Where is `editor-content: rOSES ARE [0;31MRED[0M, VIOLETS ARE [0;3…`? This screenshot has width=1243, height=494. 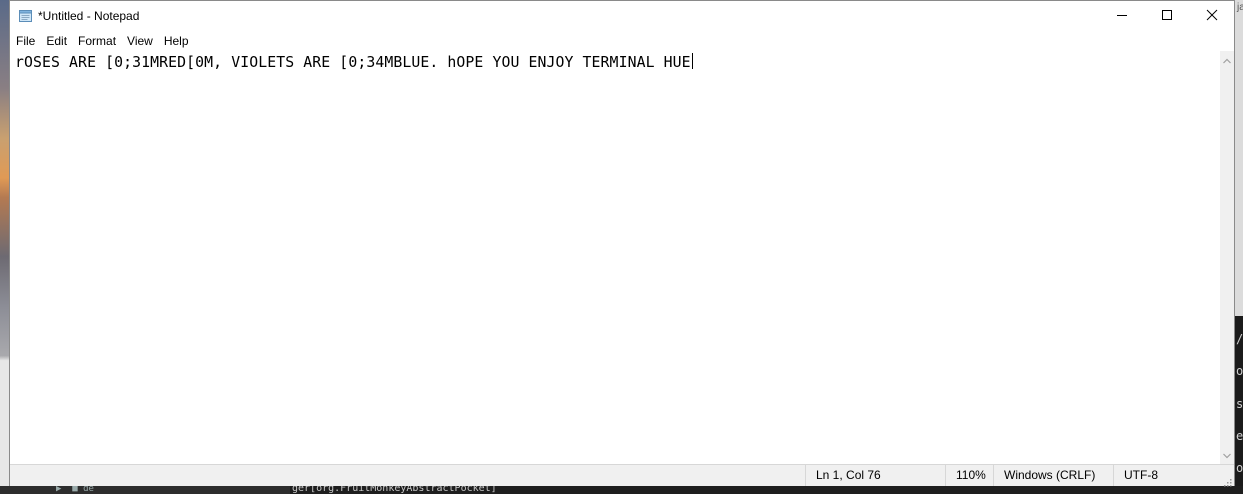
editor-content: rOSES ARE [0;31MRED[0M, VIOLETS ARE [0;3… is located at coordinates (354, 62).